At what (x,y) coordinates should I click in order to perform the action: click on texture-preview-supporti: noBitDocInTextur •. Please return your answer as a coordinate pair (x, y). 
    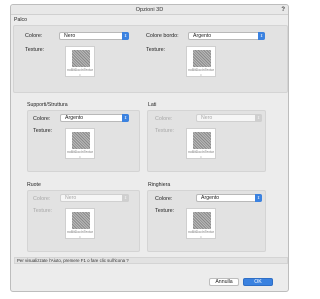
    Looking at the image, I should click on (80, 143).